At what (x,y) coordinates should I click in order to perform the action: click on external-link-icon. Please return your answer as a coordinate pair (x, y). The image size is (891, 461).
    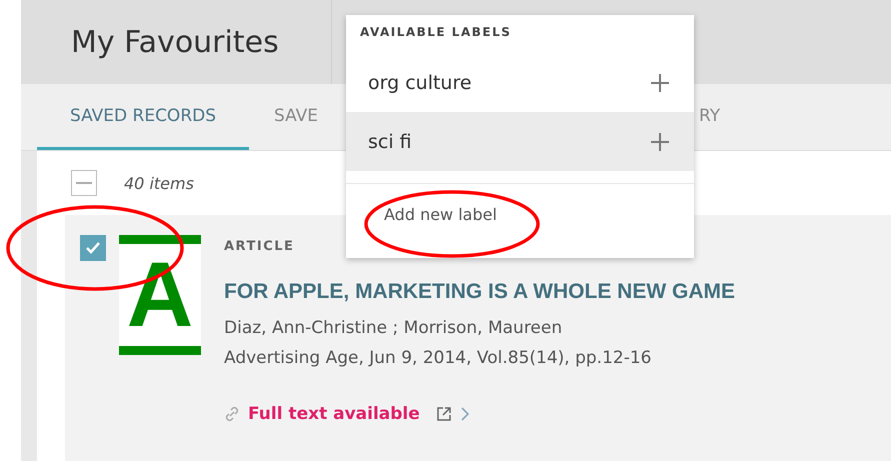
    Looking at the image, I should click on (444, 414).